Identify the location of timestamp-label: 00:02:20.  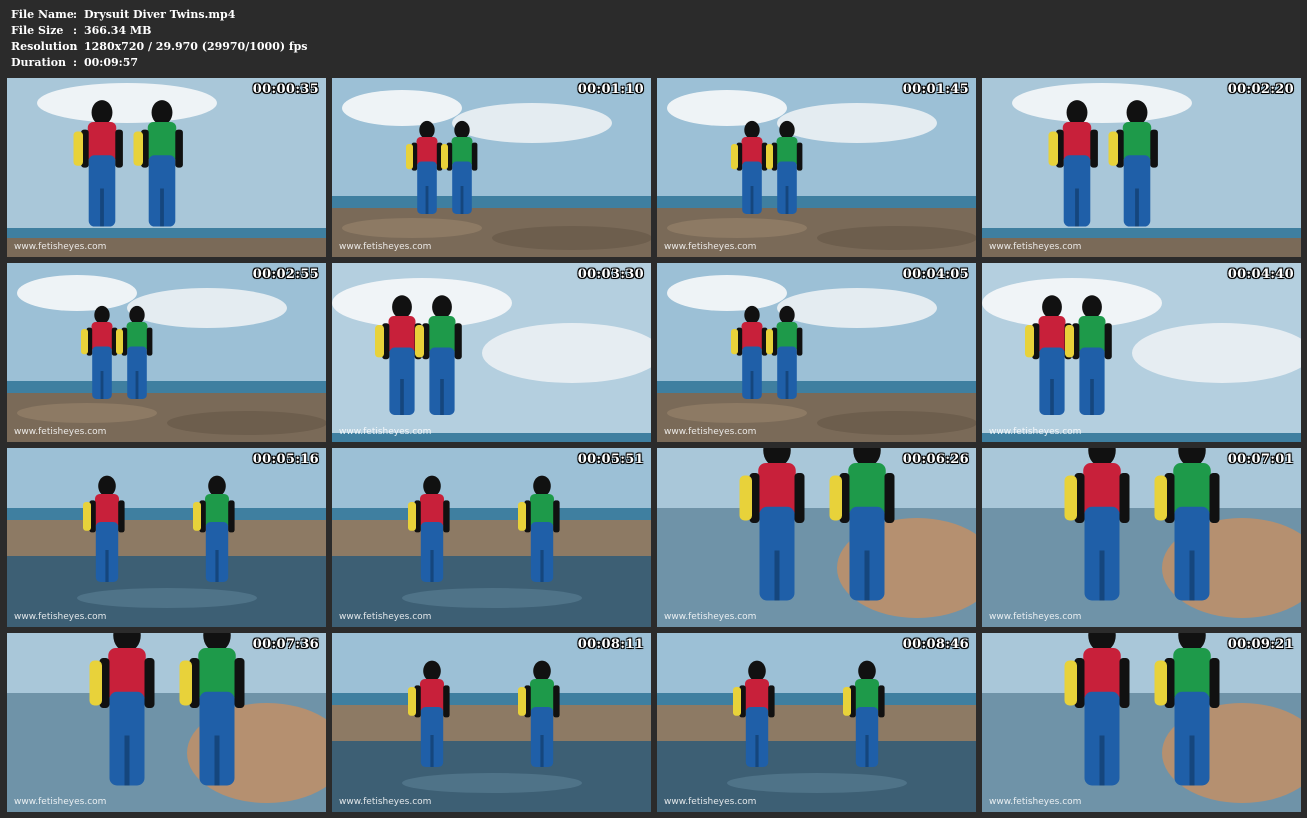
(1260, 89).